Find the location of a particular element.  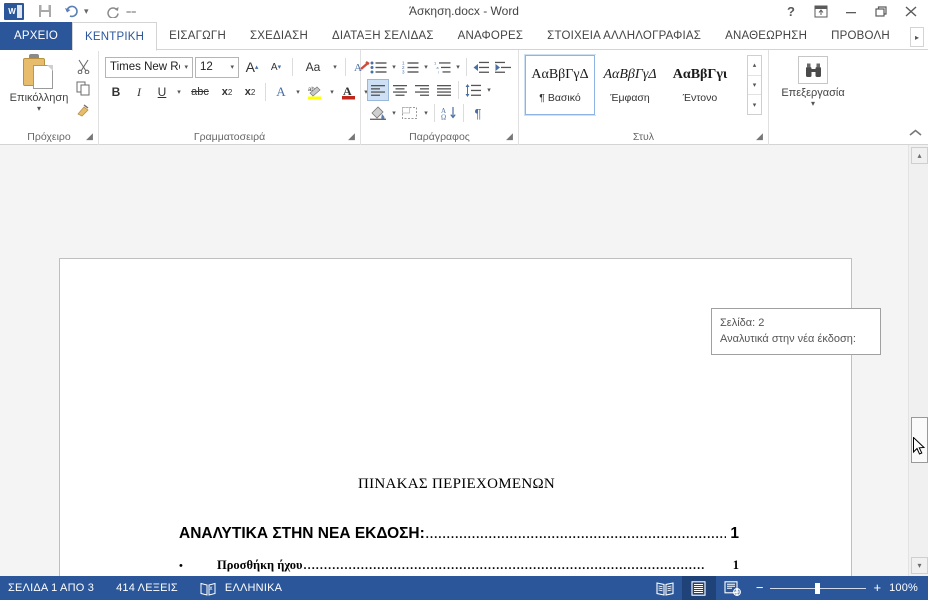

paste-dropdown-icon: ▾ is located at coordinates (39, 109).